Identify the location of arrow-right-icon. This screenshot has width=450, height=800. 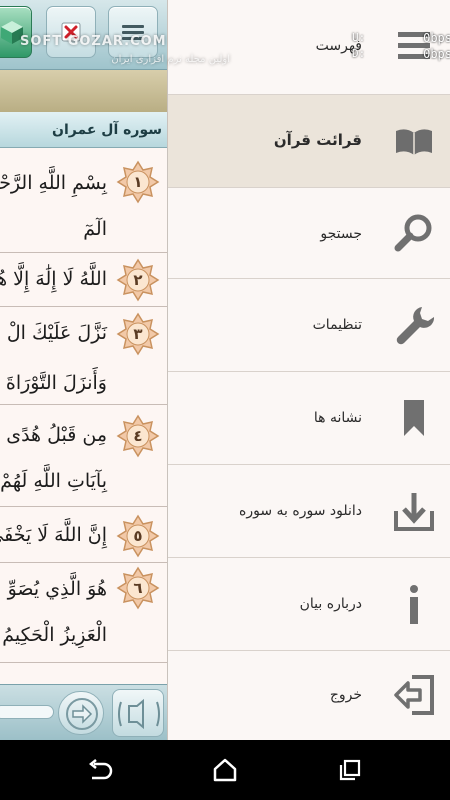
(82, 714).